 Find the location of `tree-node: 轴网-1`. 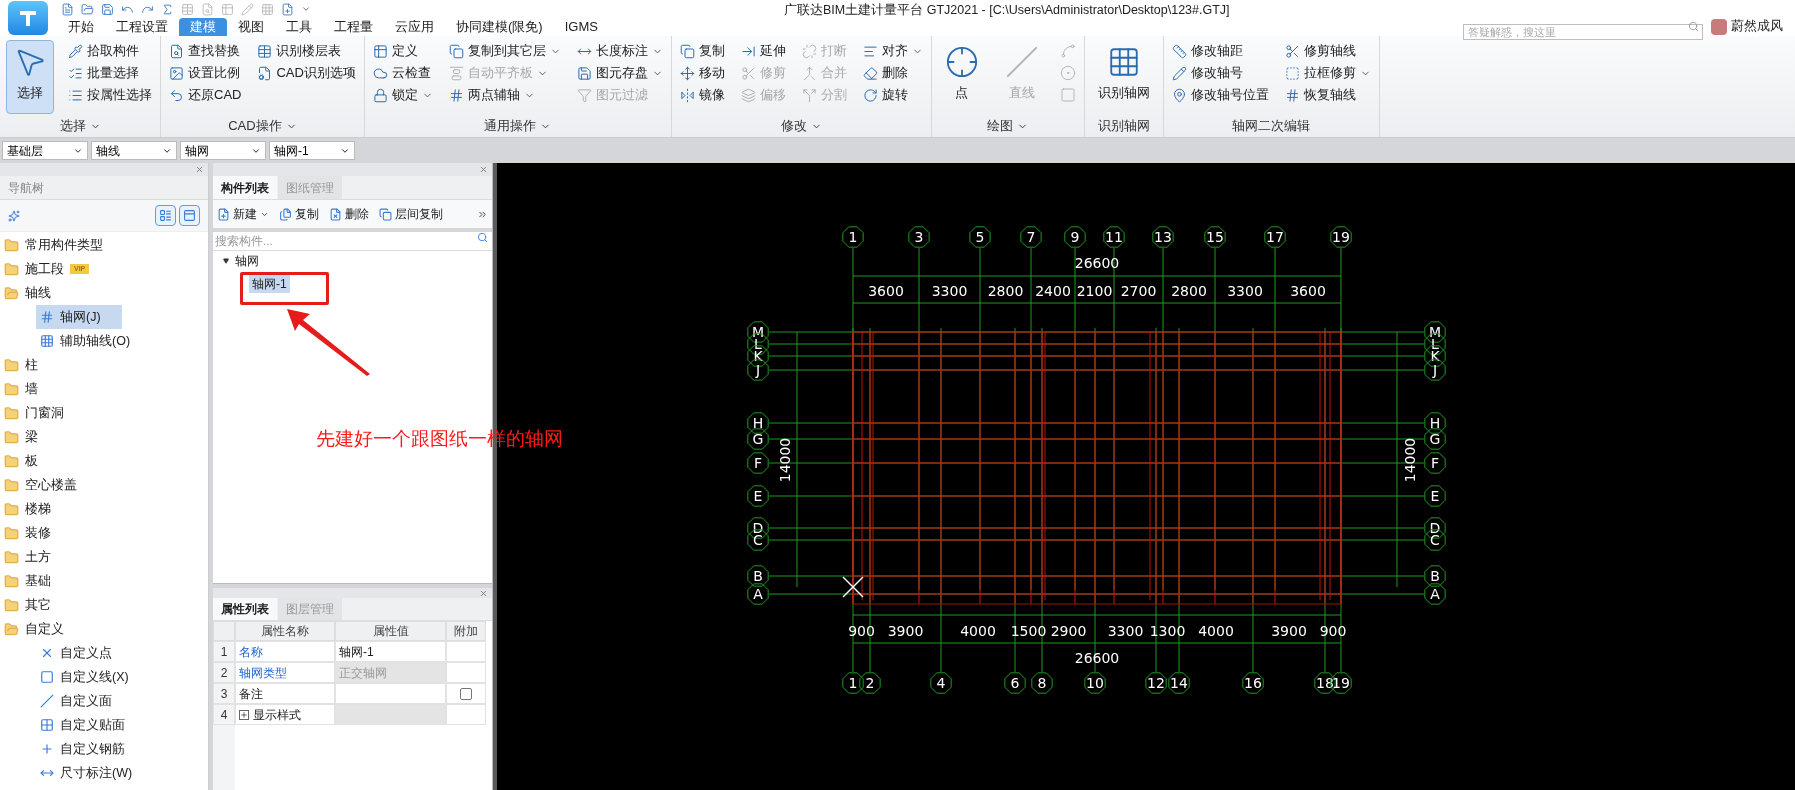

tree-node: 轴网-1 is located at coordinates (269, 284).